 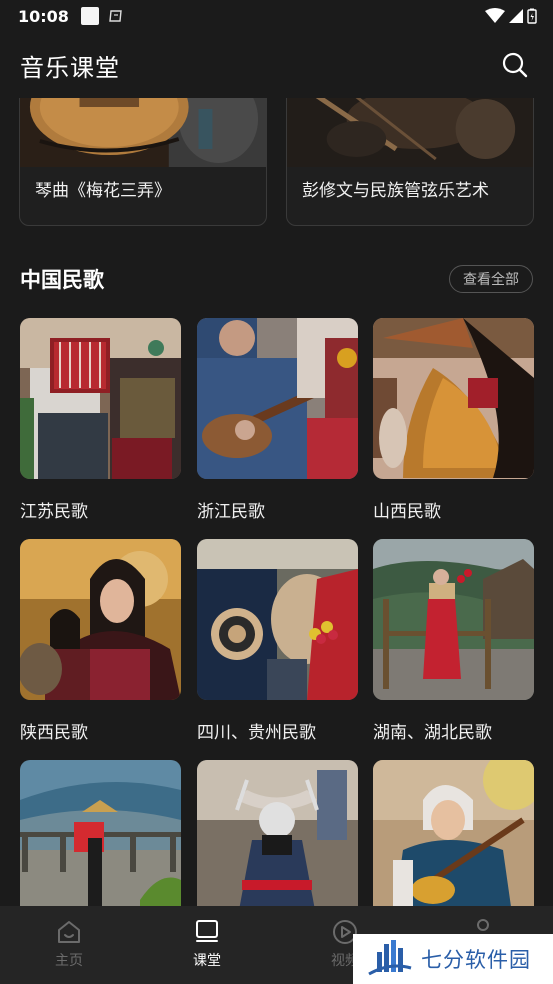 What do you see at coordinates (115, 16) in the screenshot?
I see `app-notification-icon` at bounding box center [115, 16].